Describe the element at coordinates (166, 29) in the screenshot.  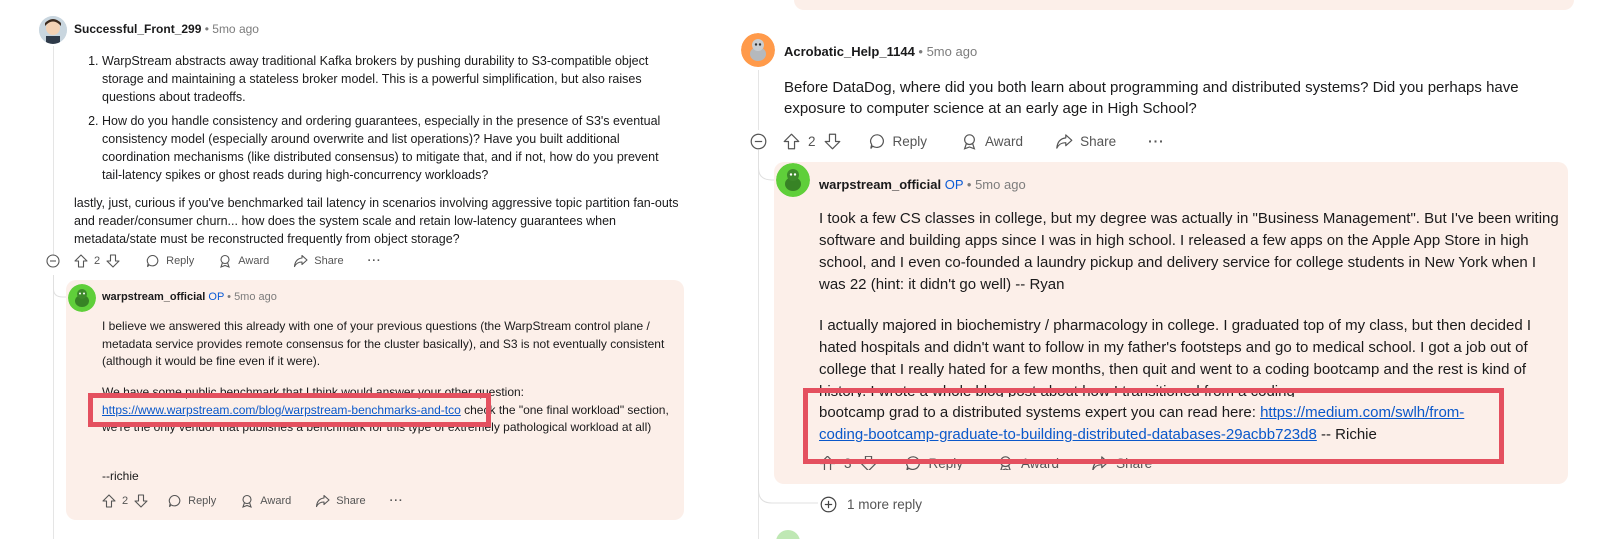
I see `comment-author: Successful_Front_299 • 5mo ago` at that location.